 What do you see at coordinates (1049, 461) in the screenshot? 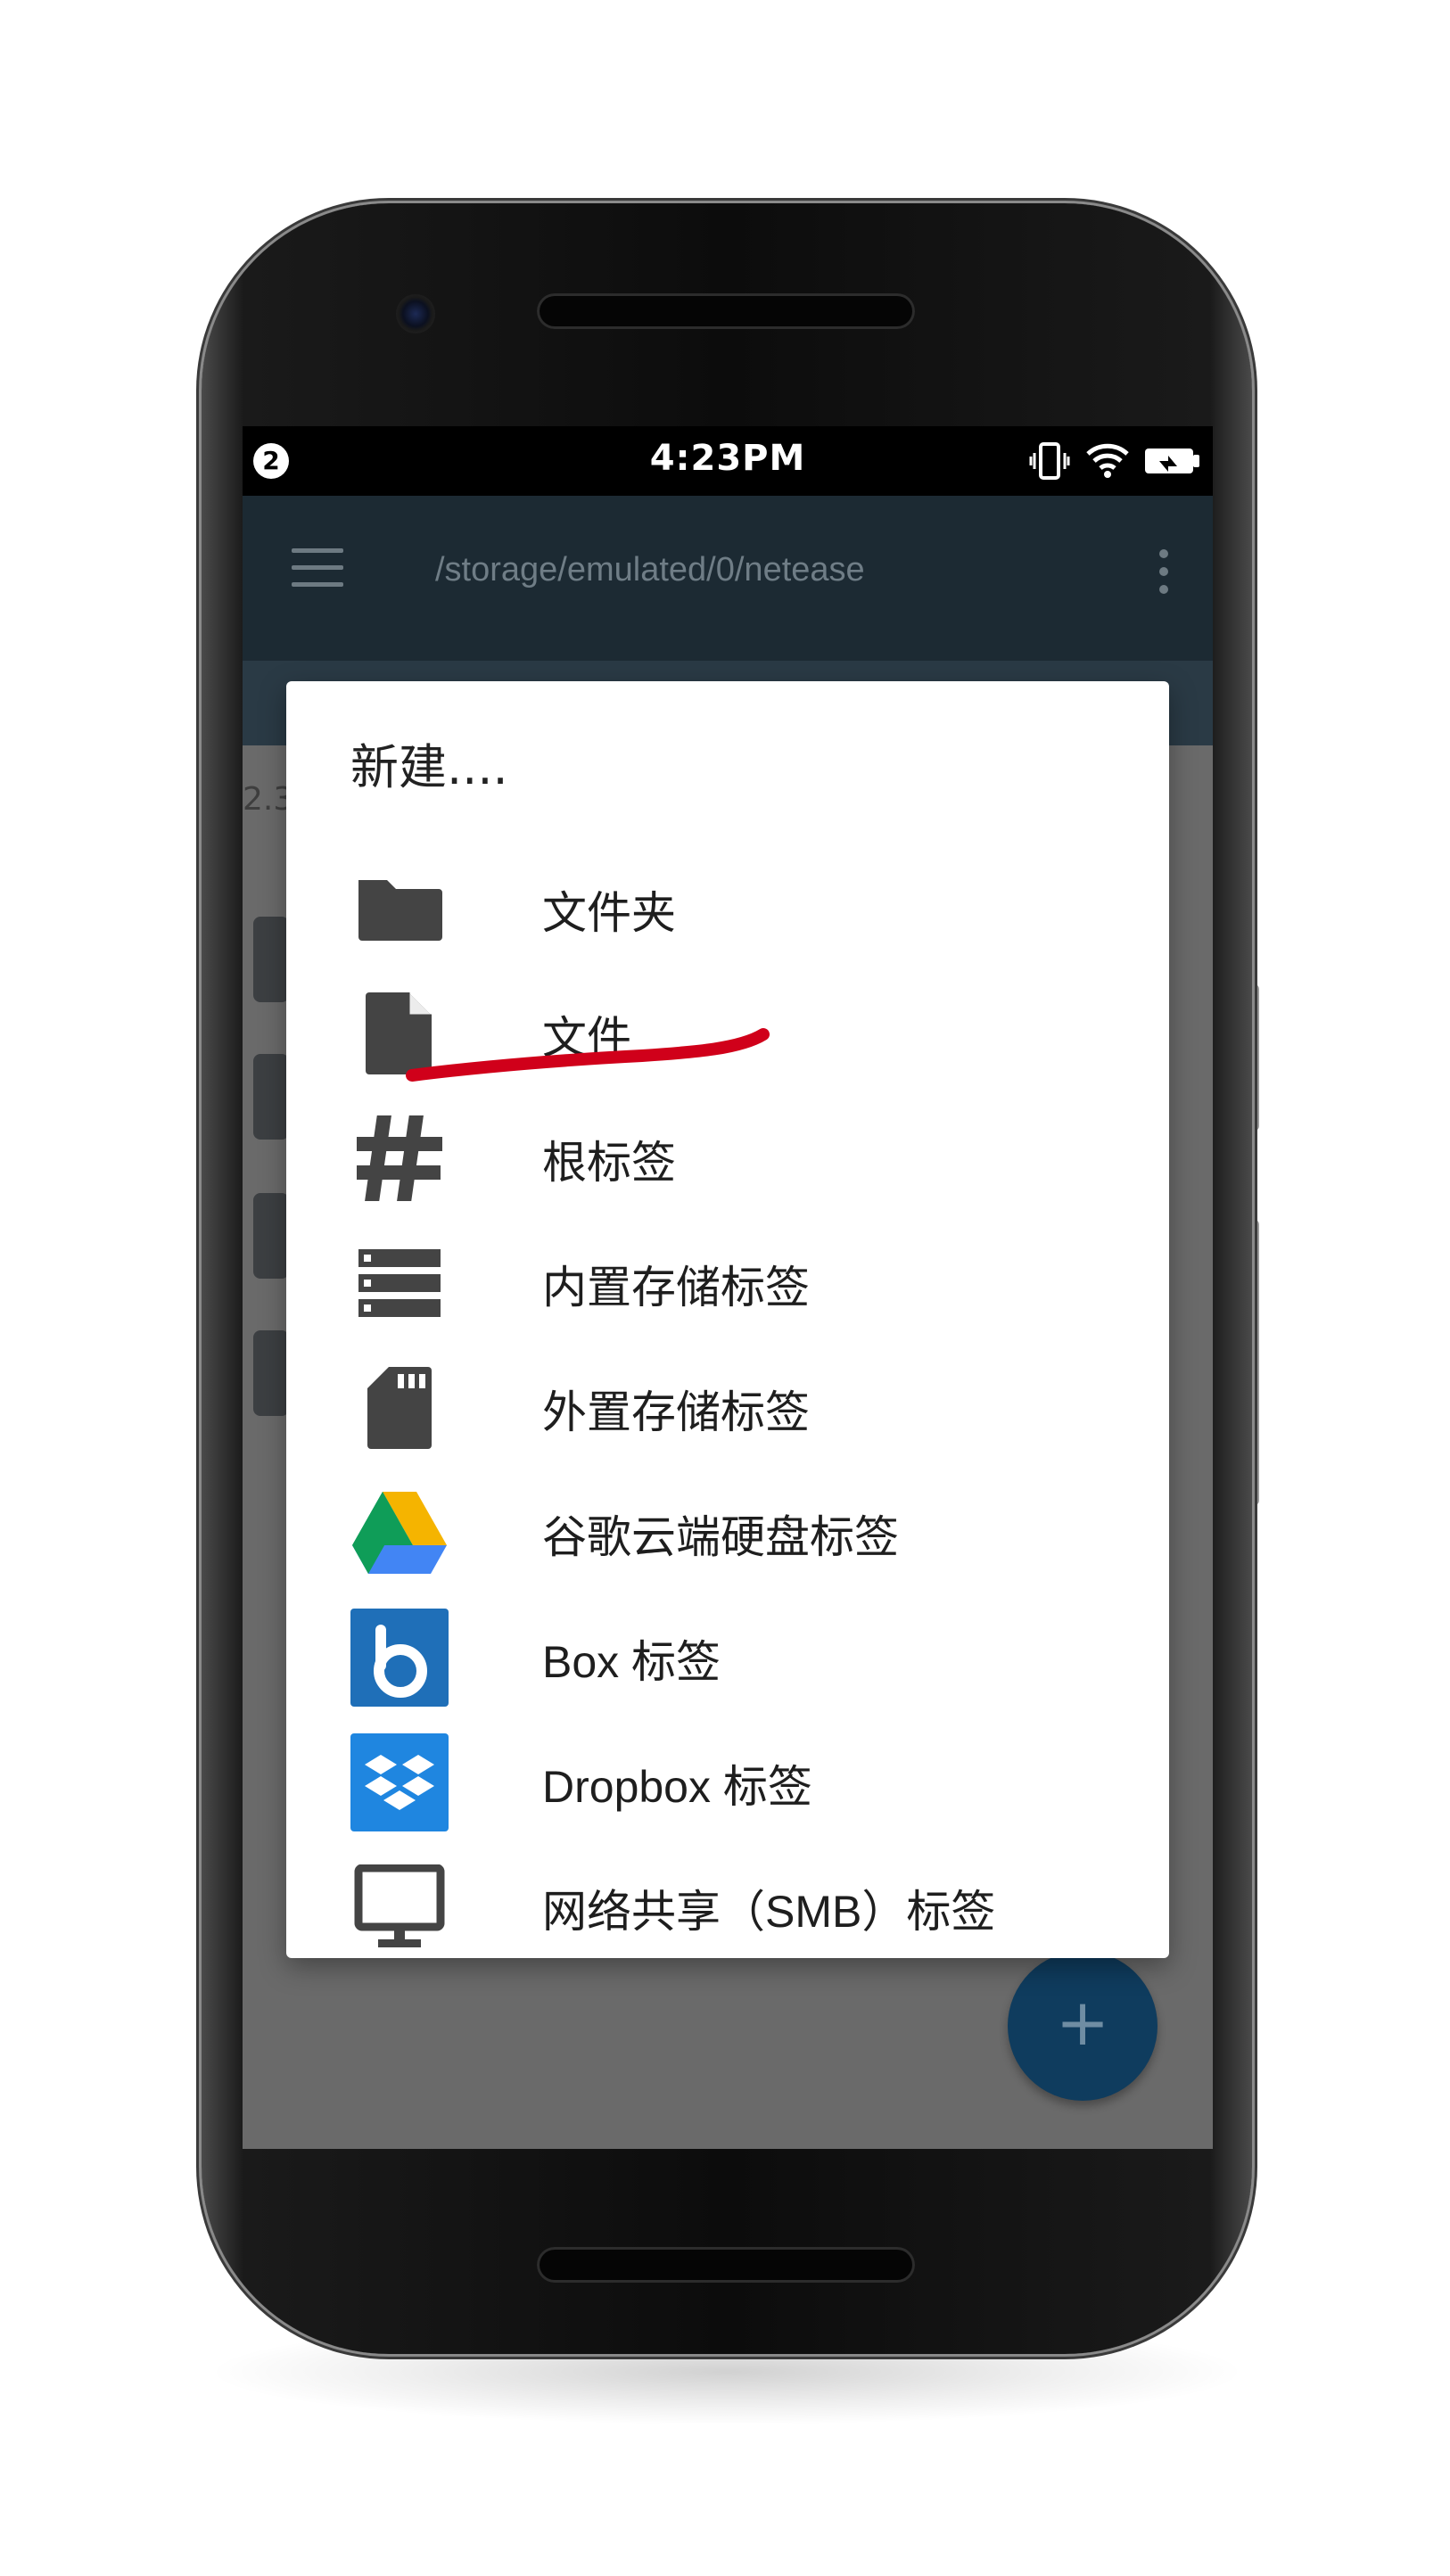
I see `vibrate-icon` at bounding box center [1049, 461].